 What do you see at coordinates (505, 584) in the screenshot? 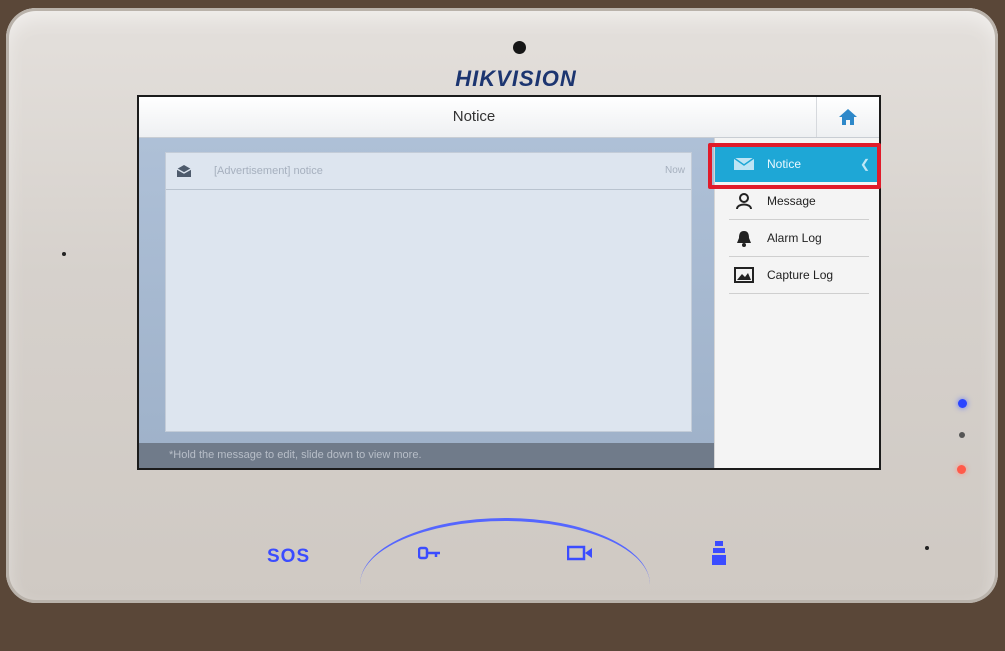
I see `button-arc-light` at bounding box center [505, 584].